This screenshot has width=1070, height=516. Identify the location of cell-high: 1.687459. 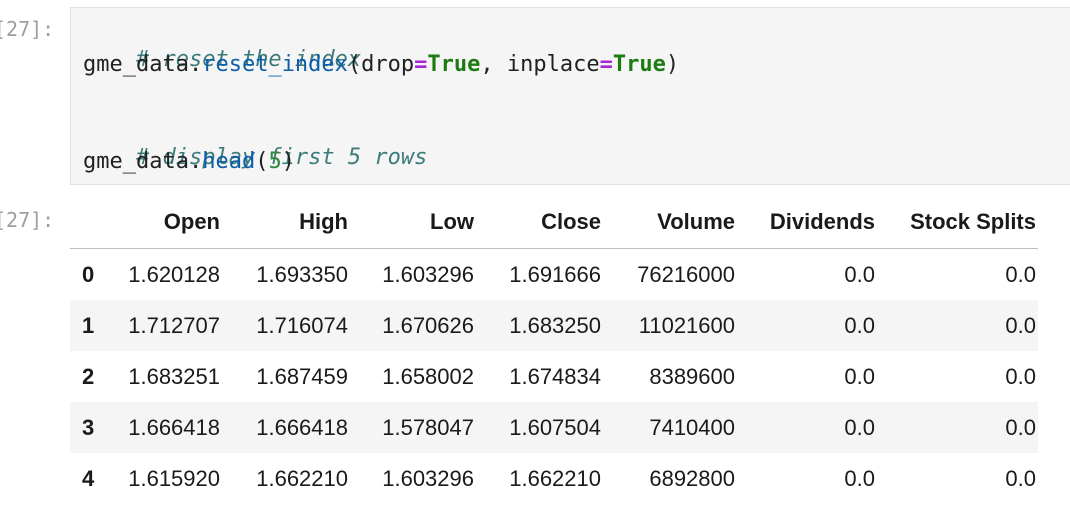
(302, 376).